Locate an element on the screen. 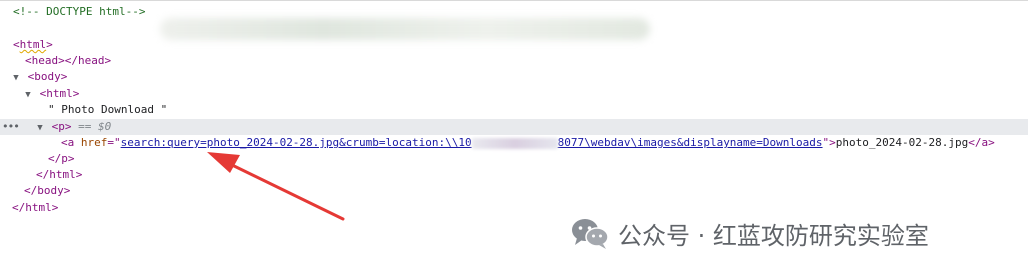  doctype-comment: <!-- DOCTYPE html--> is located at coordinates (79, 11).